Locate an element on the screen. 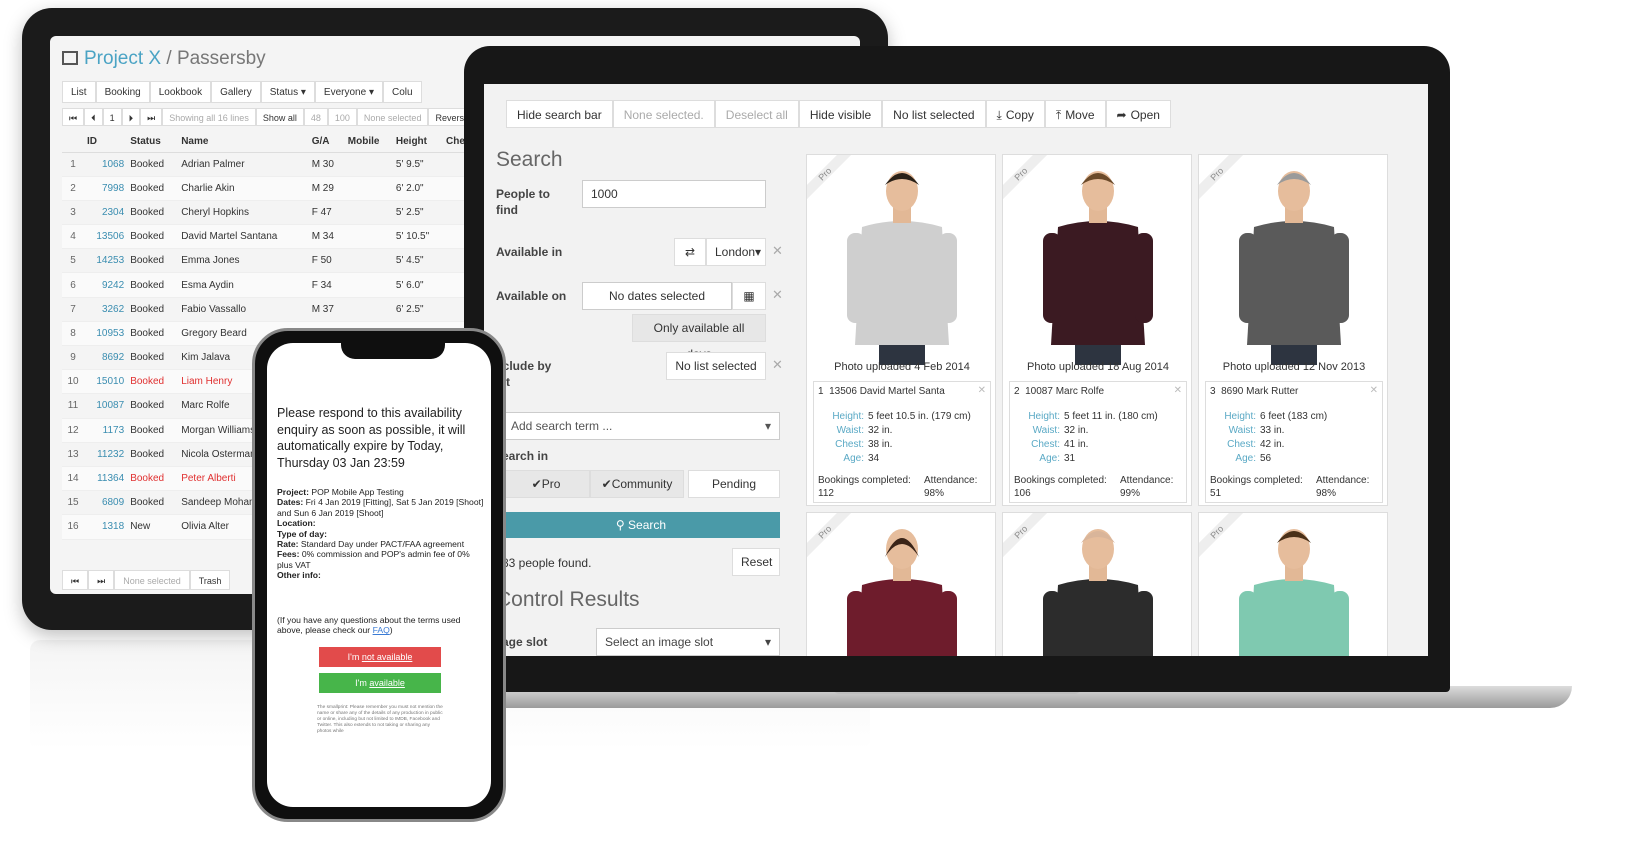 The height and width of the screenshot is (866, 1652). person-id: 7998 is located at coordinates (106, 188).